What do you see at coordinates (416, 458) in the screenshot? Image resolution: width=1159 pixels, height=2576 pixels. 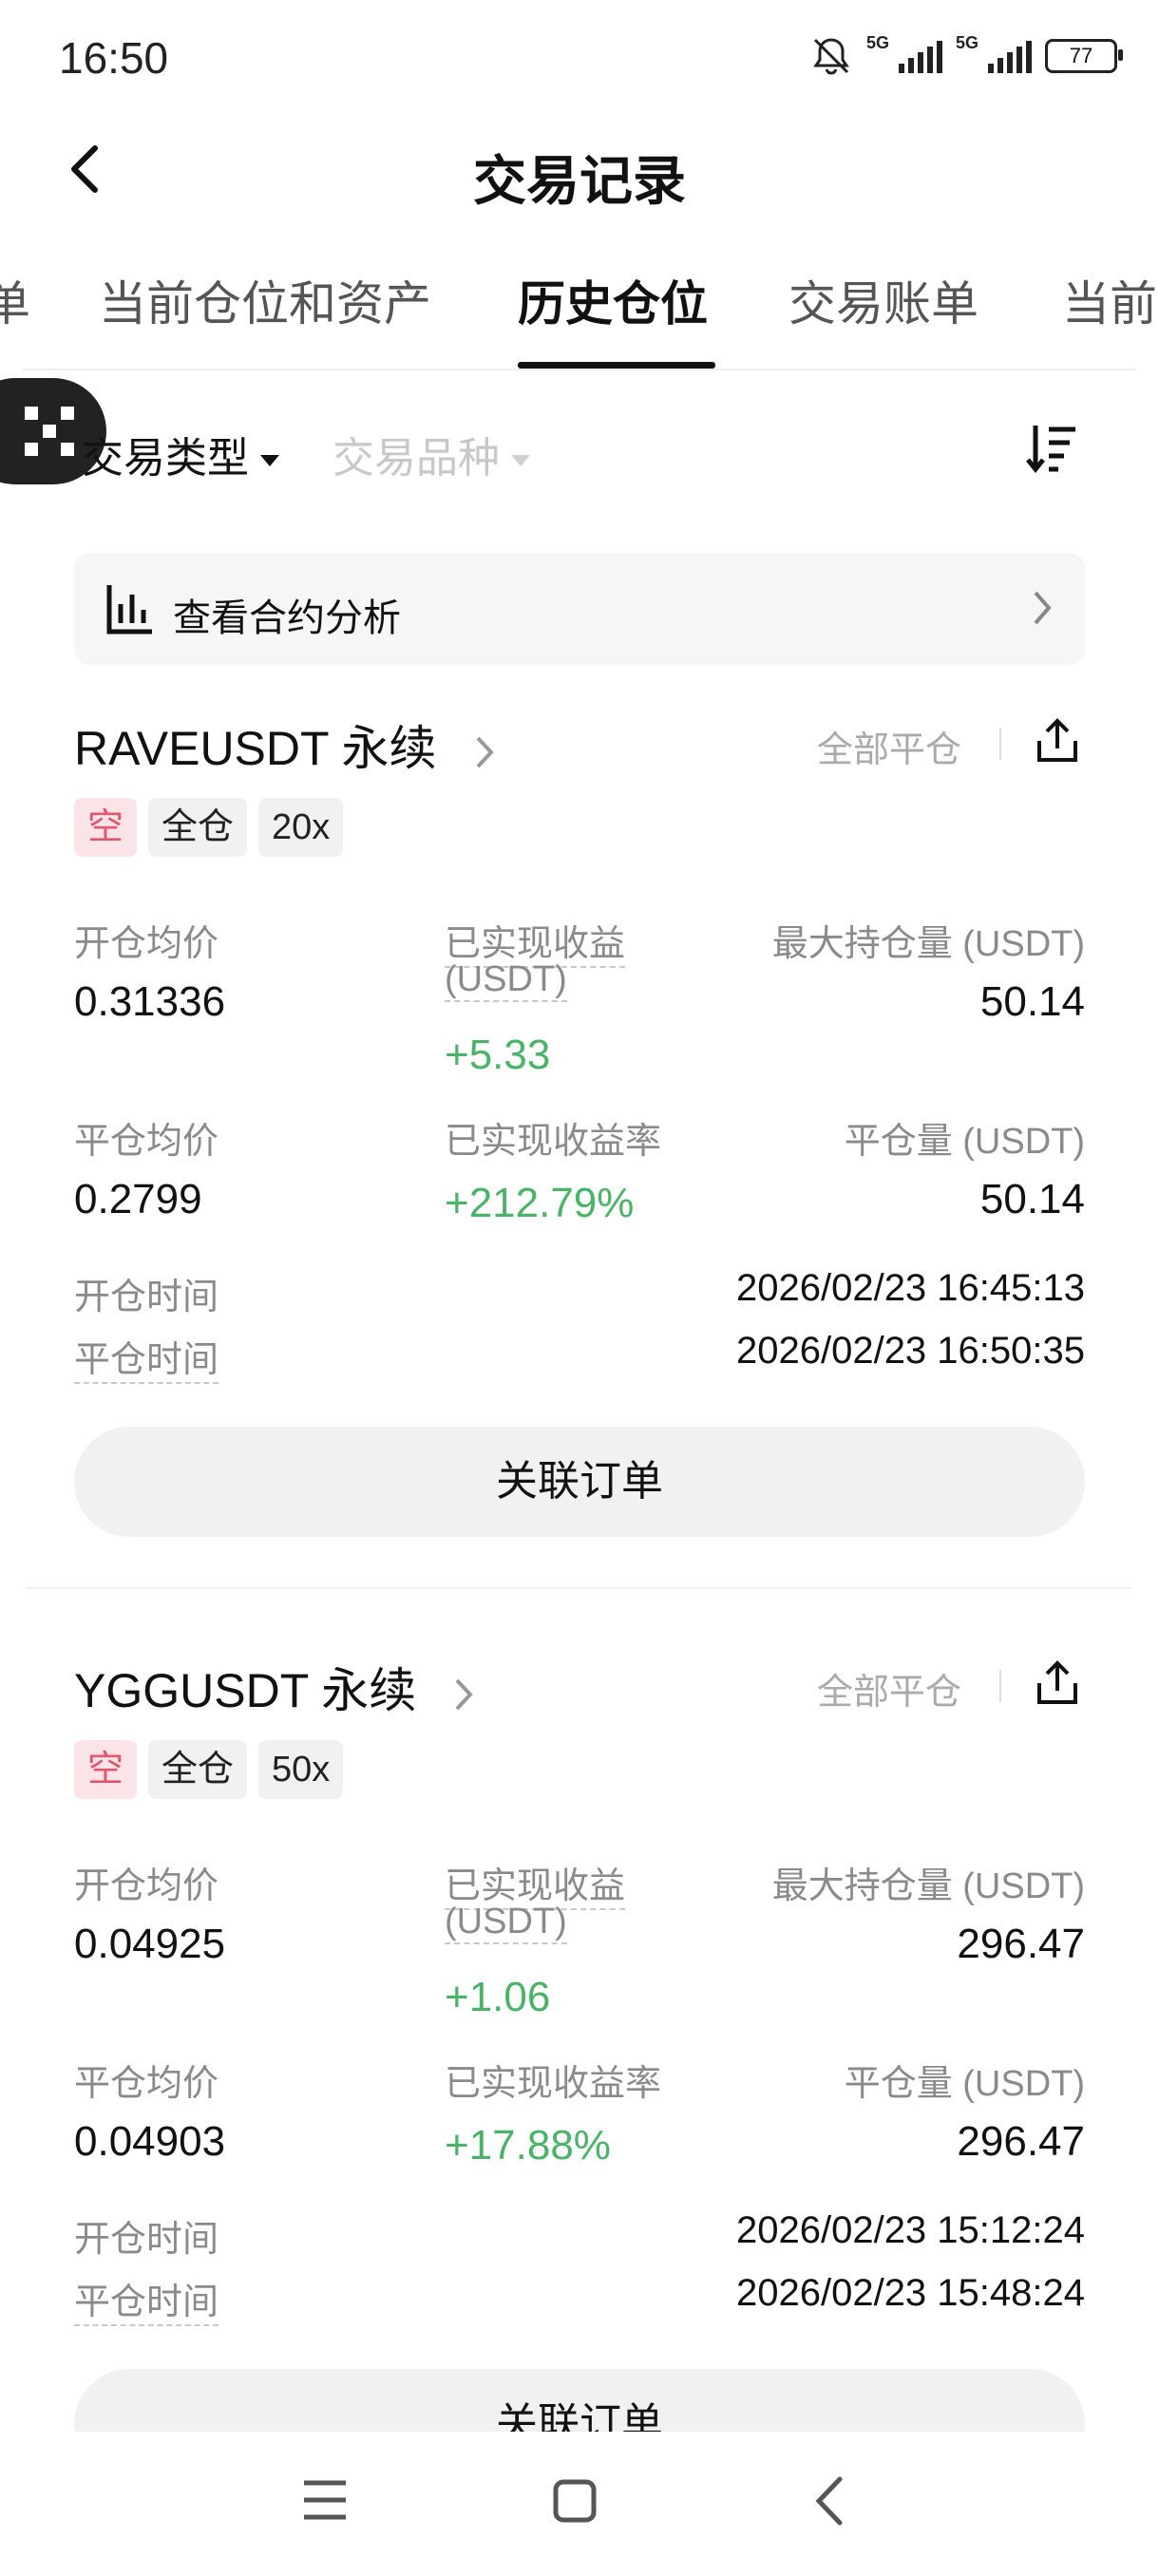 I see `instrument-label: 交易品种` at bounding box center [416, 458].